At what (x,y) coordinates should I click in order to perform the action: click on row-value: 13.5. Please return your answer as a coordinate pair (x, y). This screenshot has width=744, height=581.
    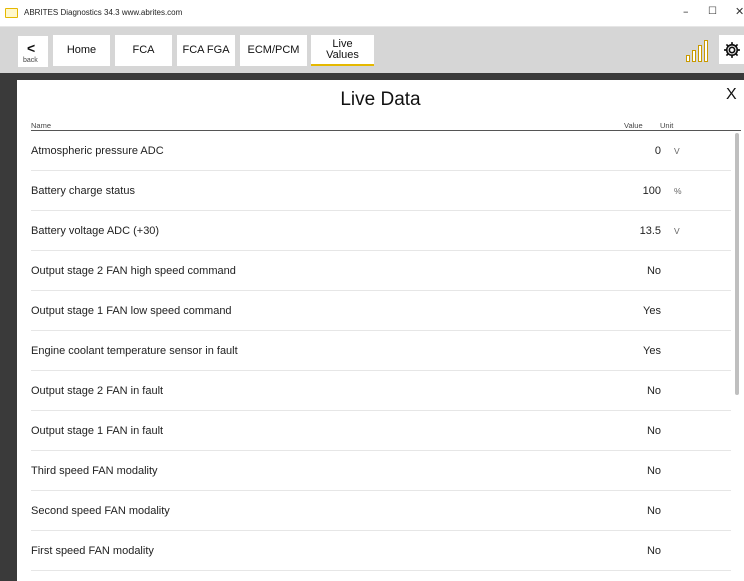
    Looking at the image, I should click on (650, 231).